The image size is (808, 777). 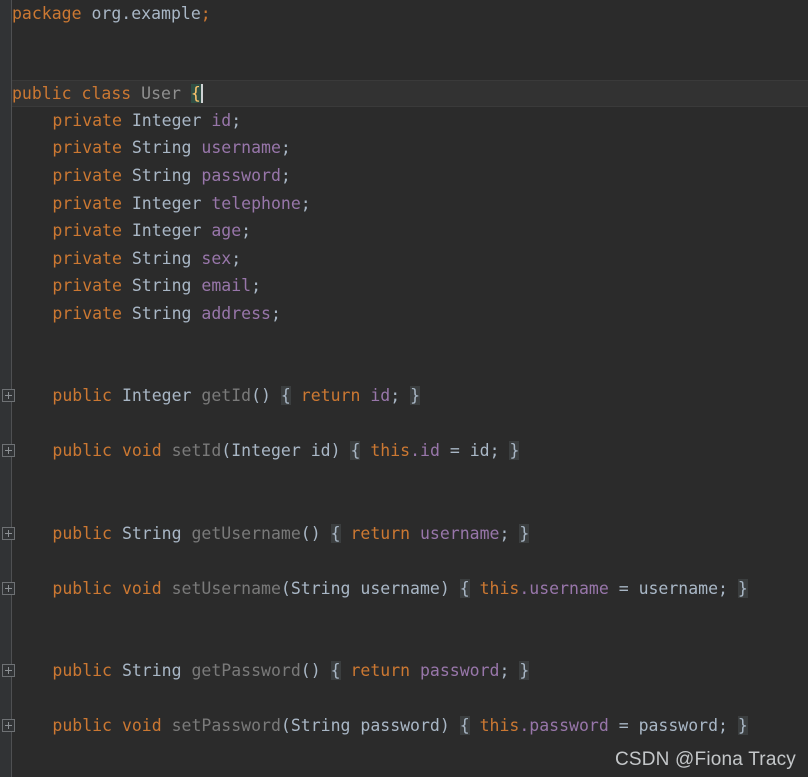 I want to click on code-line: private Integer age;, so click(x=151, y=230).